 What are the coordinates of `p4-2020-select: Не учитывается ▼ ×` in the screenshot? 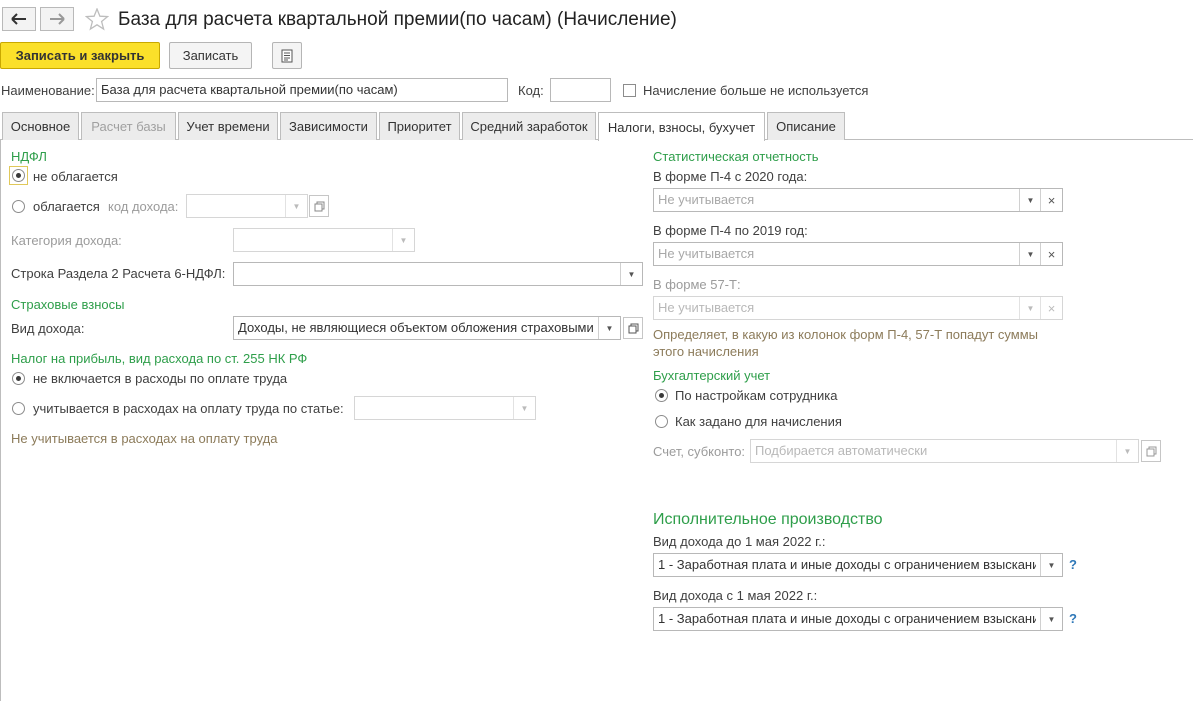 It's located at (858, 200).